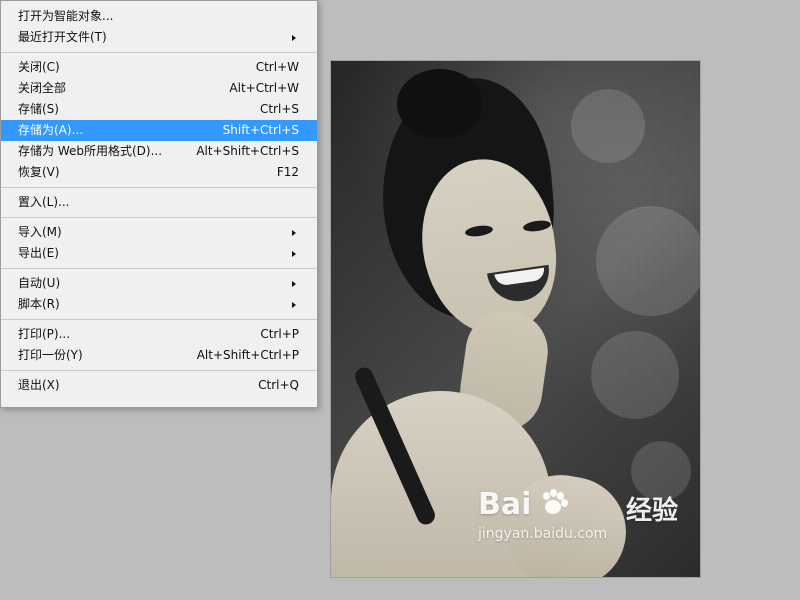 This screenshot has height=600, width=800. What do you see at coordinates (159, 172) in the screenshot?
I see `menu-item: 恢复(V) F12` at bounding box center [159, 172].